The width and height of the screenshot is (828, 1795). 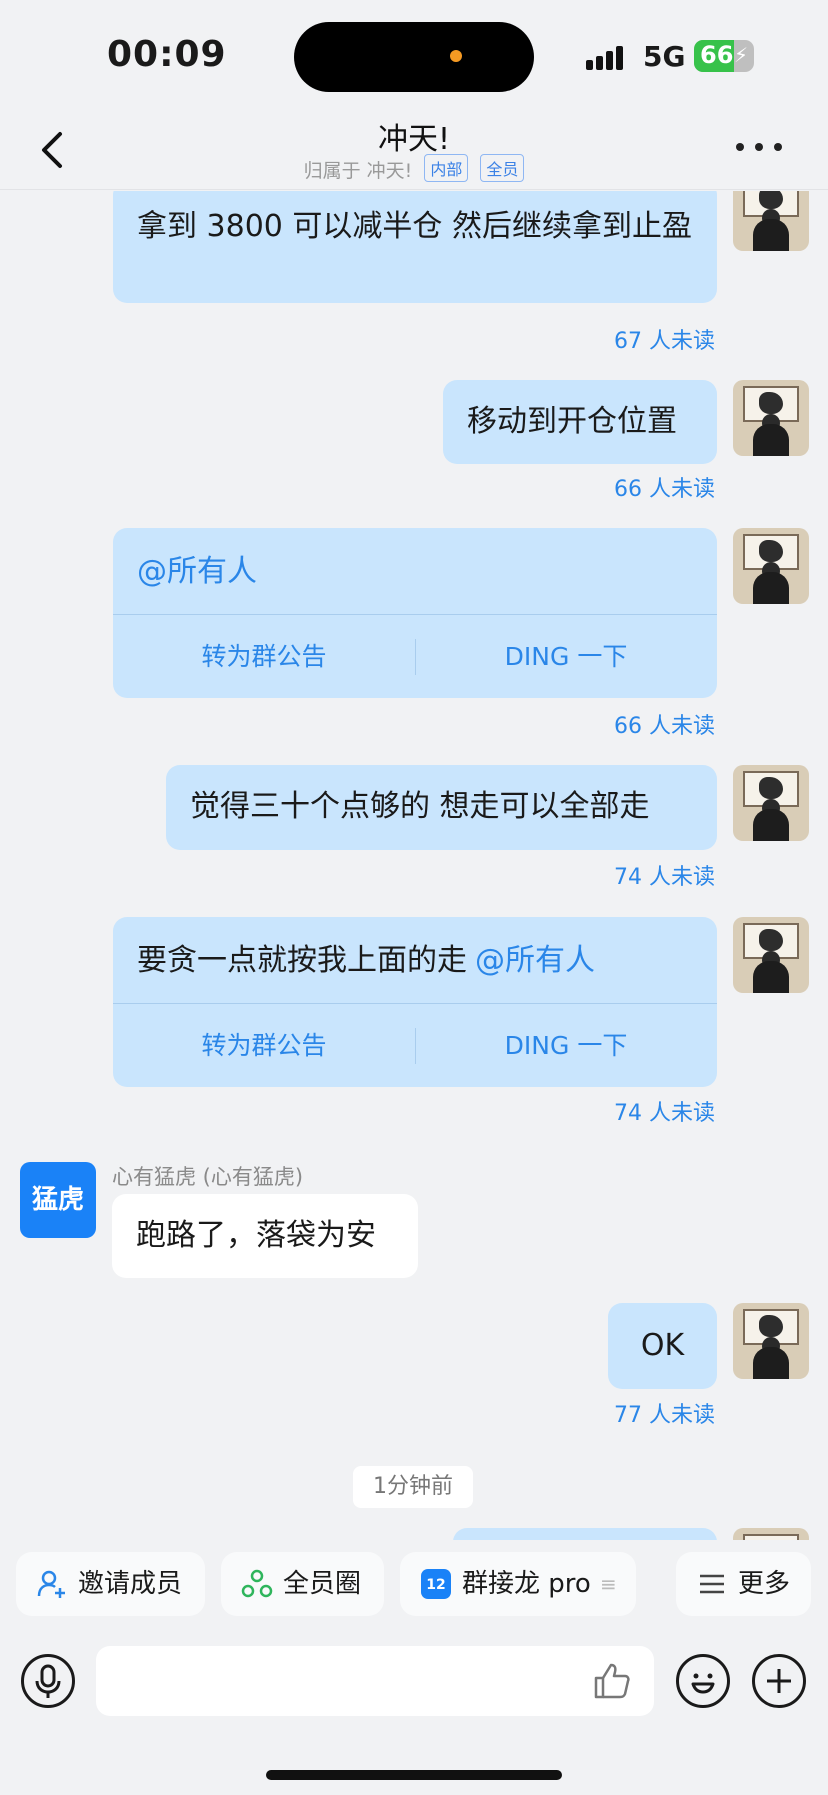 I want to click on chat-owner: 归属于 冲天!, so click(x=358, y=171).